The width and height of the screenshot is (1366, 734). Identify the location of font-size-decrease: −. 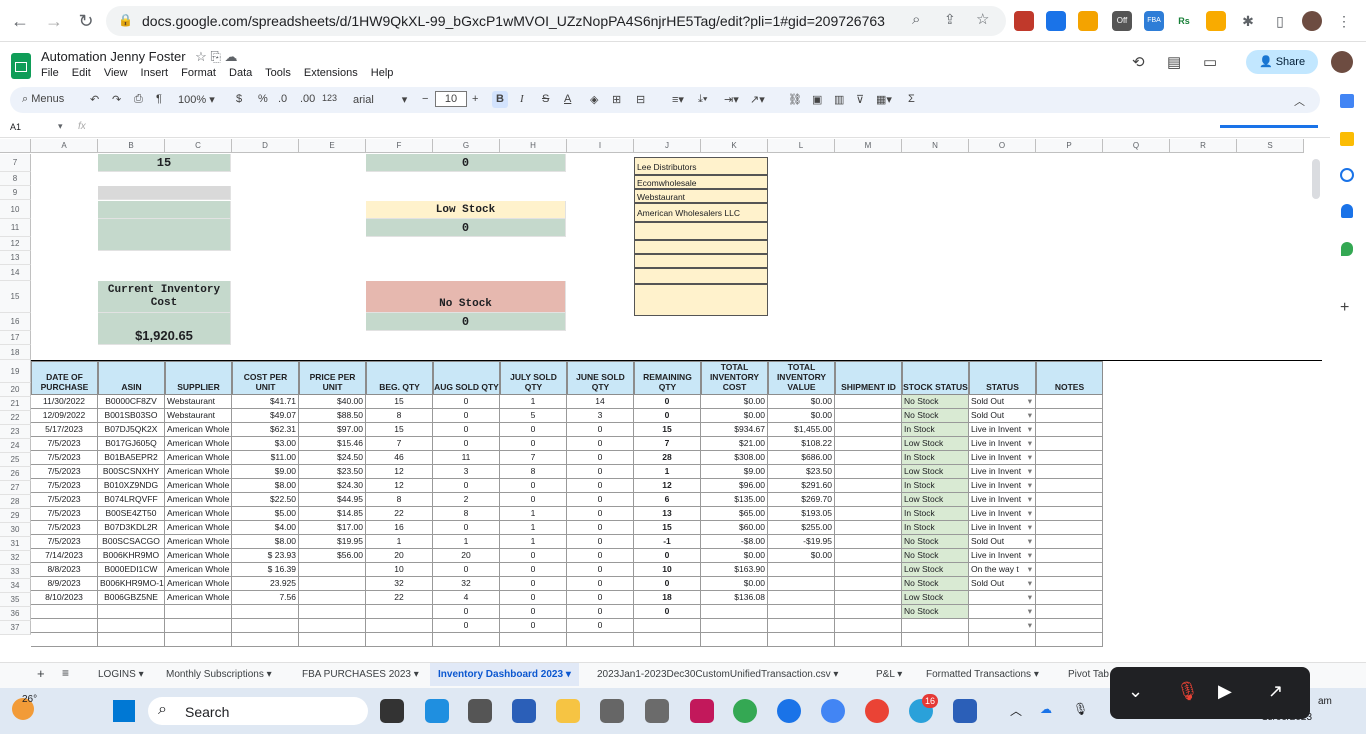
(425, 99).